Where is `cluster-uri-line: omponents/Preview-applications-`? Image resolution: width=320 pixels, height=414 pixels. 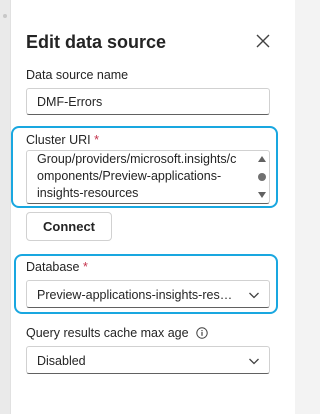
cluster-uri-line: omponents/Preview-applications- is located at coordinates (129, 176).